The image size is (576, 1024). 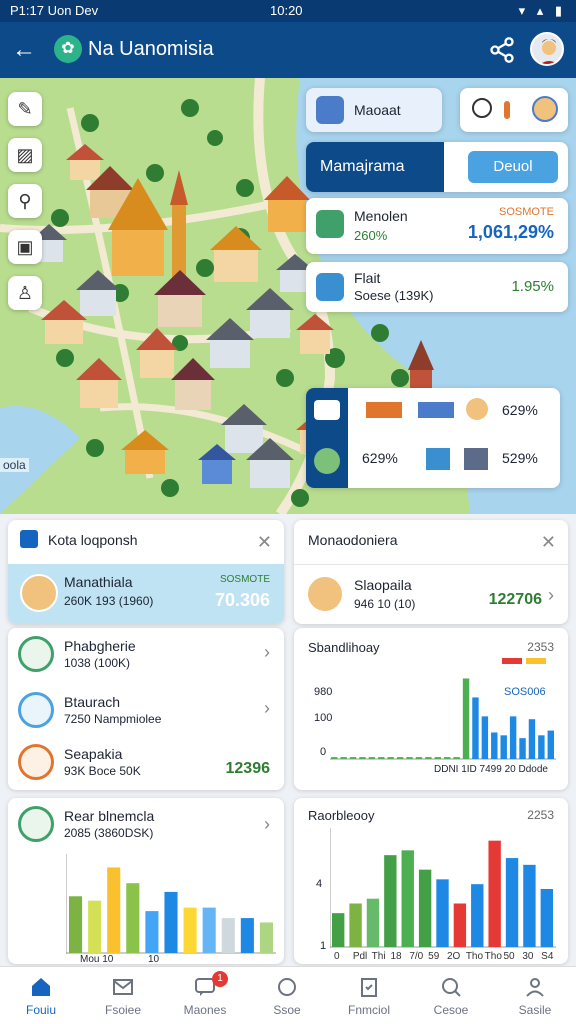 I want to click on map-tool-frame-icon: ▣, so click(x=25, y=247).